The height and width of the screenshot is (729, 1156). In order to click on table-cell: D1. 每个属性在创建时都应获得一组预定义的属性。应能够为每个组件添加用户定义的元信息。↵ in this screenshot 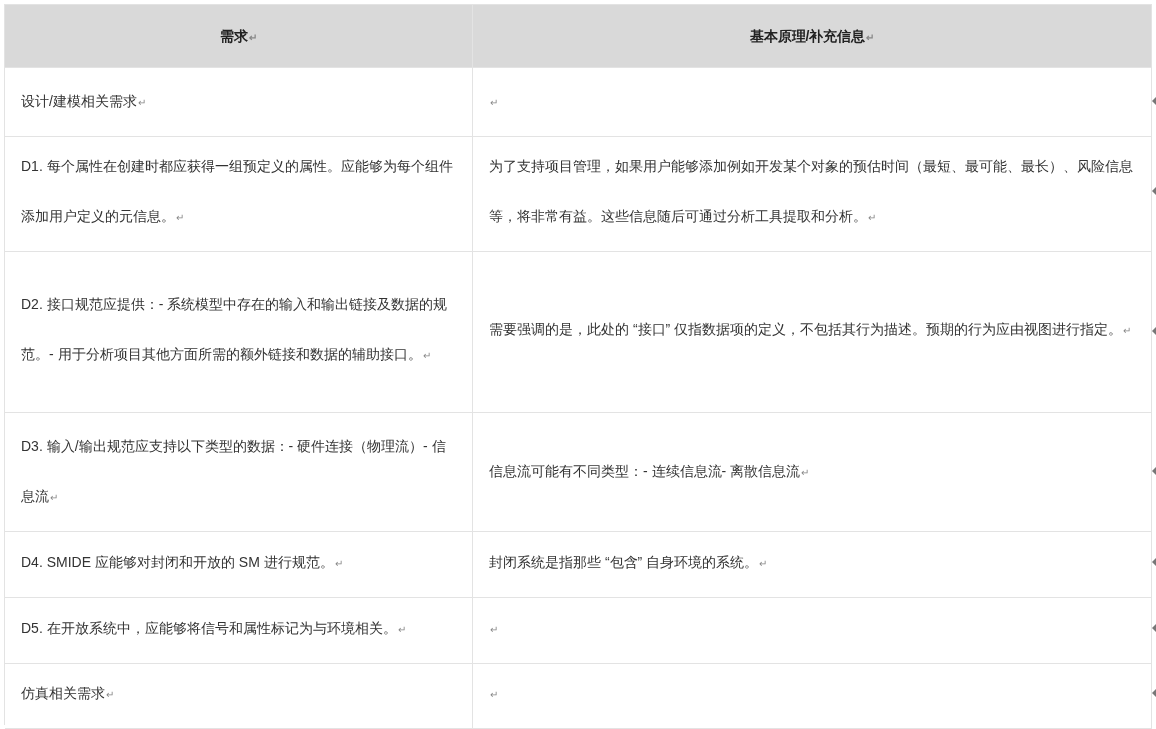, I will do `click(239, 192)`.